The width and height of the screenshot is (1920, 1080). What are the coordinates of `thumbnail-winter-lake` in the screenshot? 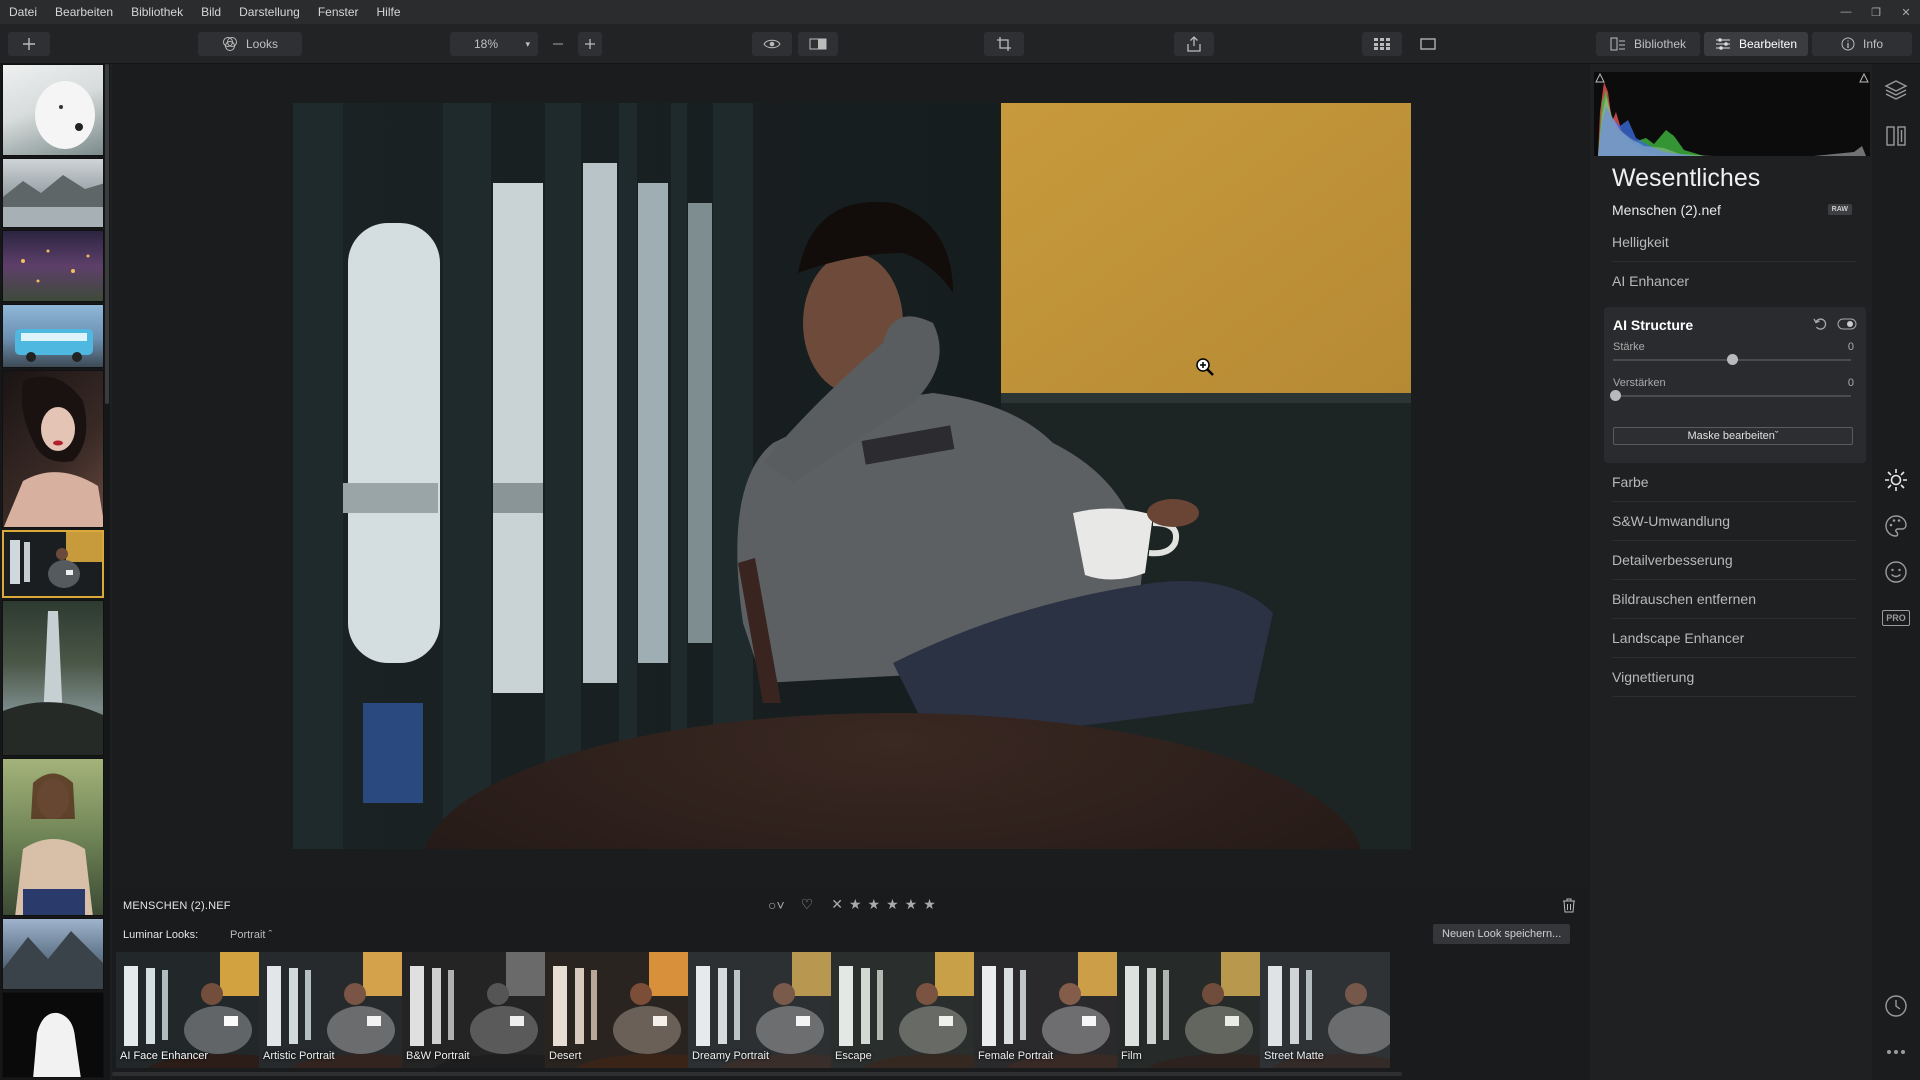 It's located at (53, 193).